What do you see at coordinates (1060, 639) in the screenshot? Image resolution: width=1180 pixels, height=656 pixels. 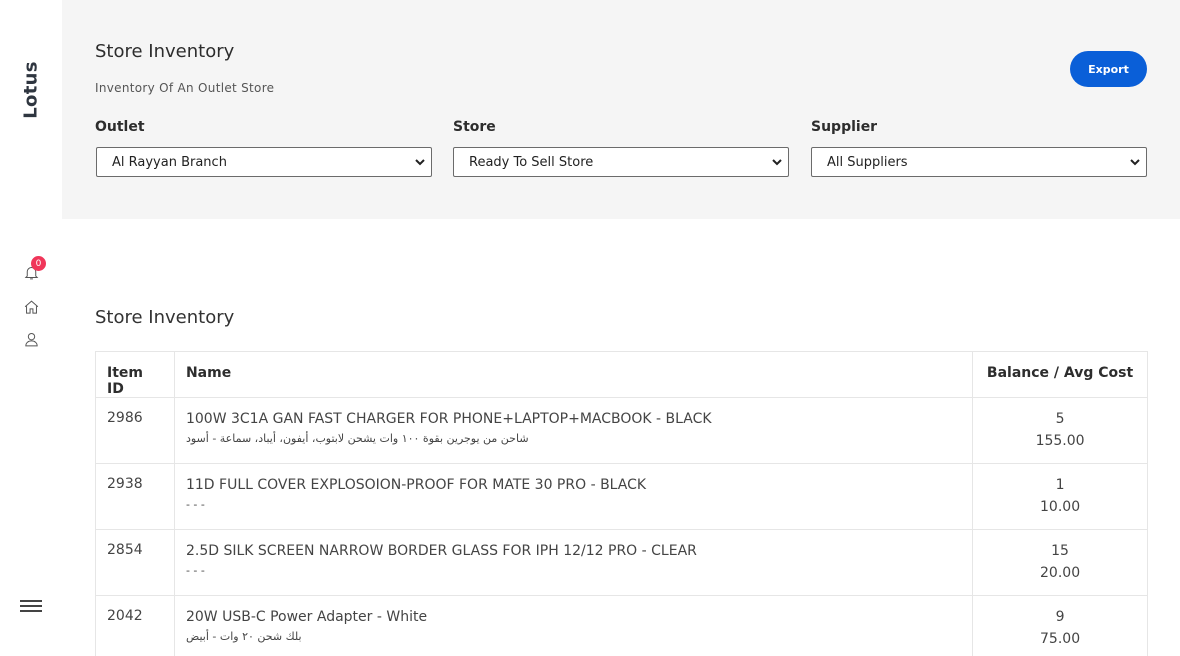 I see `avg-cost-value: 75.00` at bounding box center [1060, 639].